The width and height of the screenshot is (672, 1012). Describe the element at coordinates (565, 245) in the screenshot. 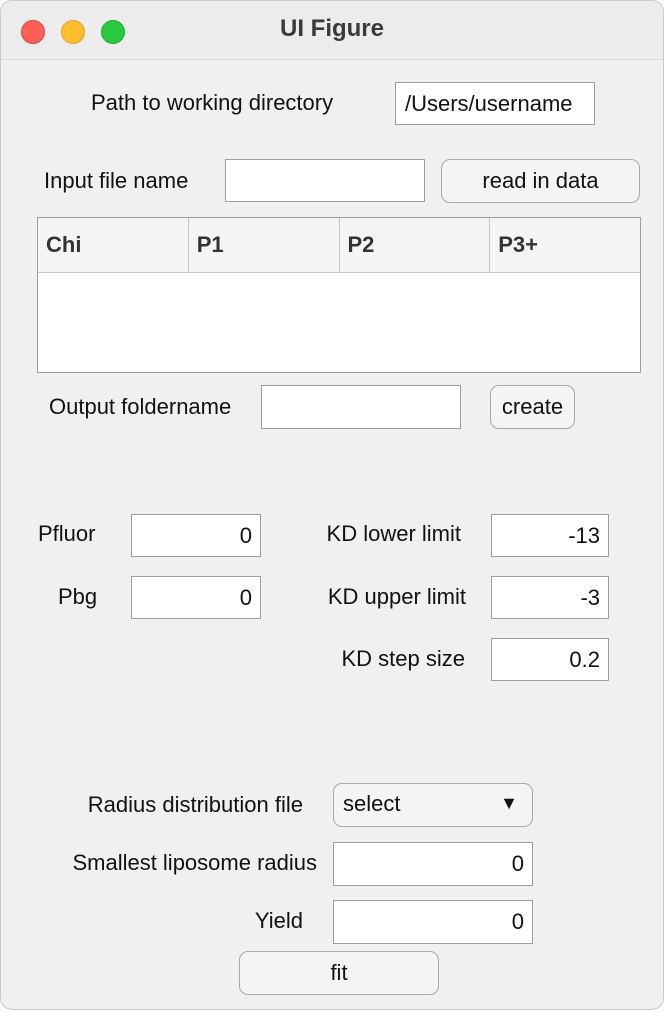

I see `column-header-p3plus: P3+` at that location.